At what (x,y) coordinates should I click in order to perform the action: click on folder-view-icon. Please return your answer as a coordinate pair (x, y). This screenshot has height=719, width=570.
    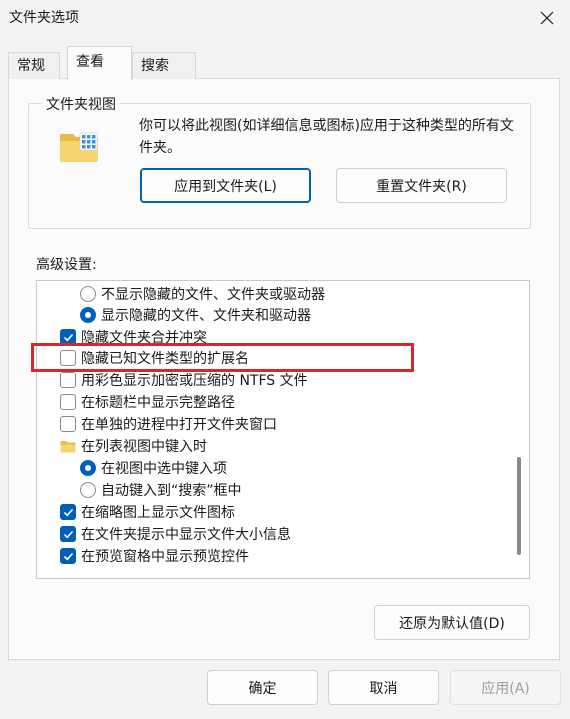
    Looking at the image, I should click on (79, 147).